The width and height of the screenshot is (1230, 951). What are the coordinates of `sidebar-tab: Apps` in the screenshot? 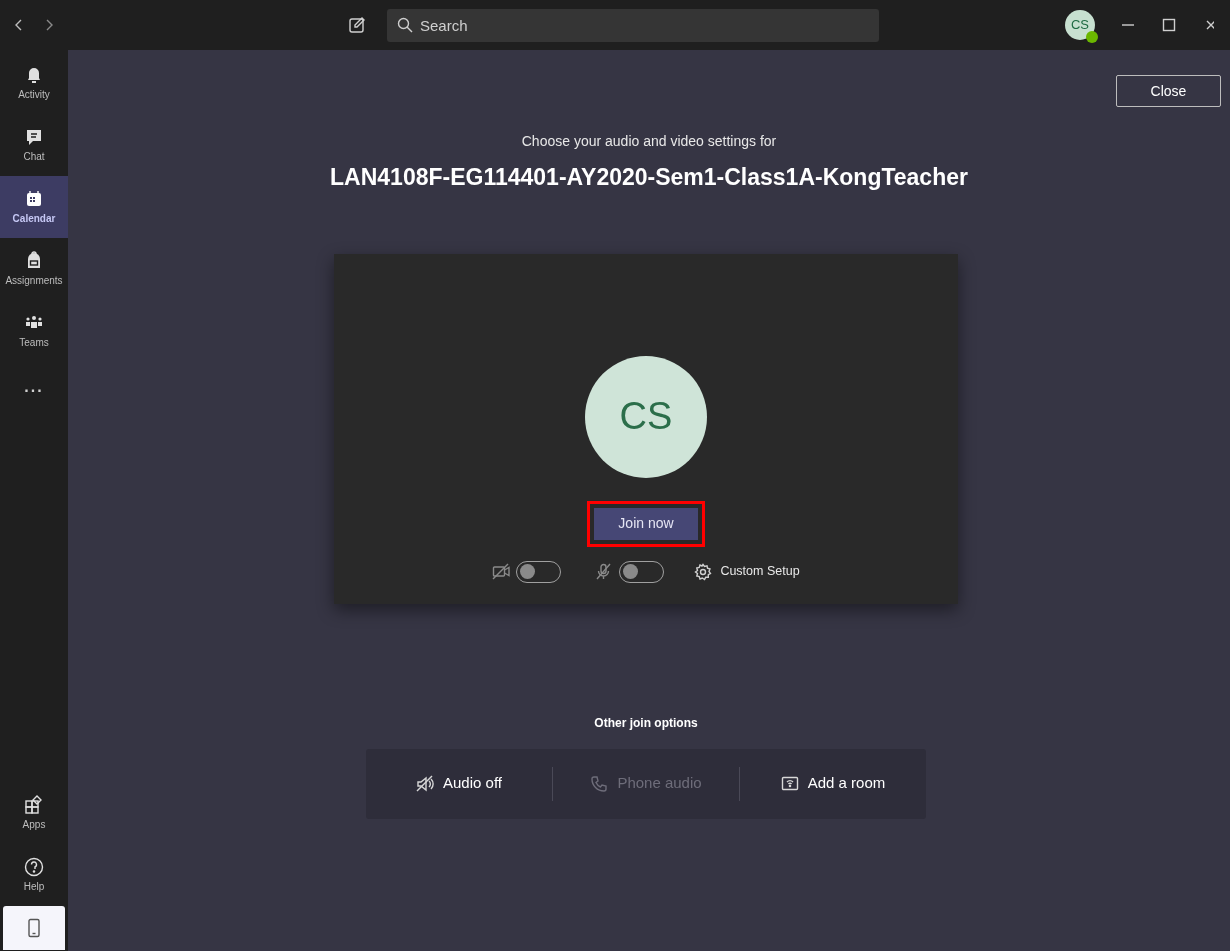 It's located at (34, 813).